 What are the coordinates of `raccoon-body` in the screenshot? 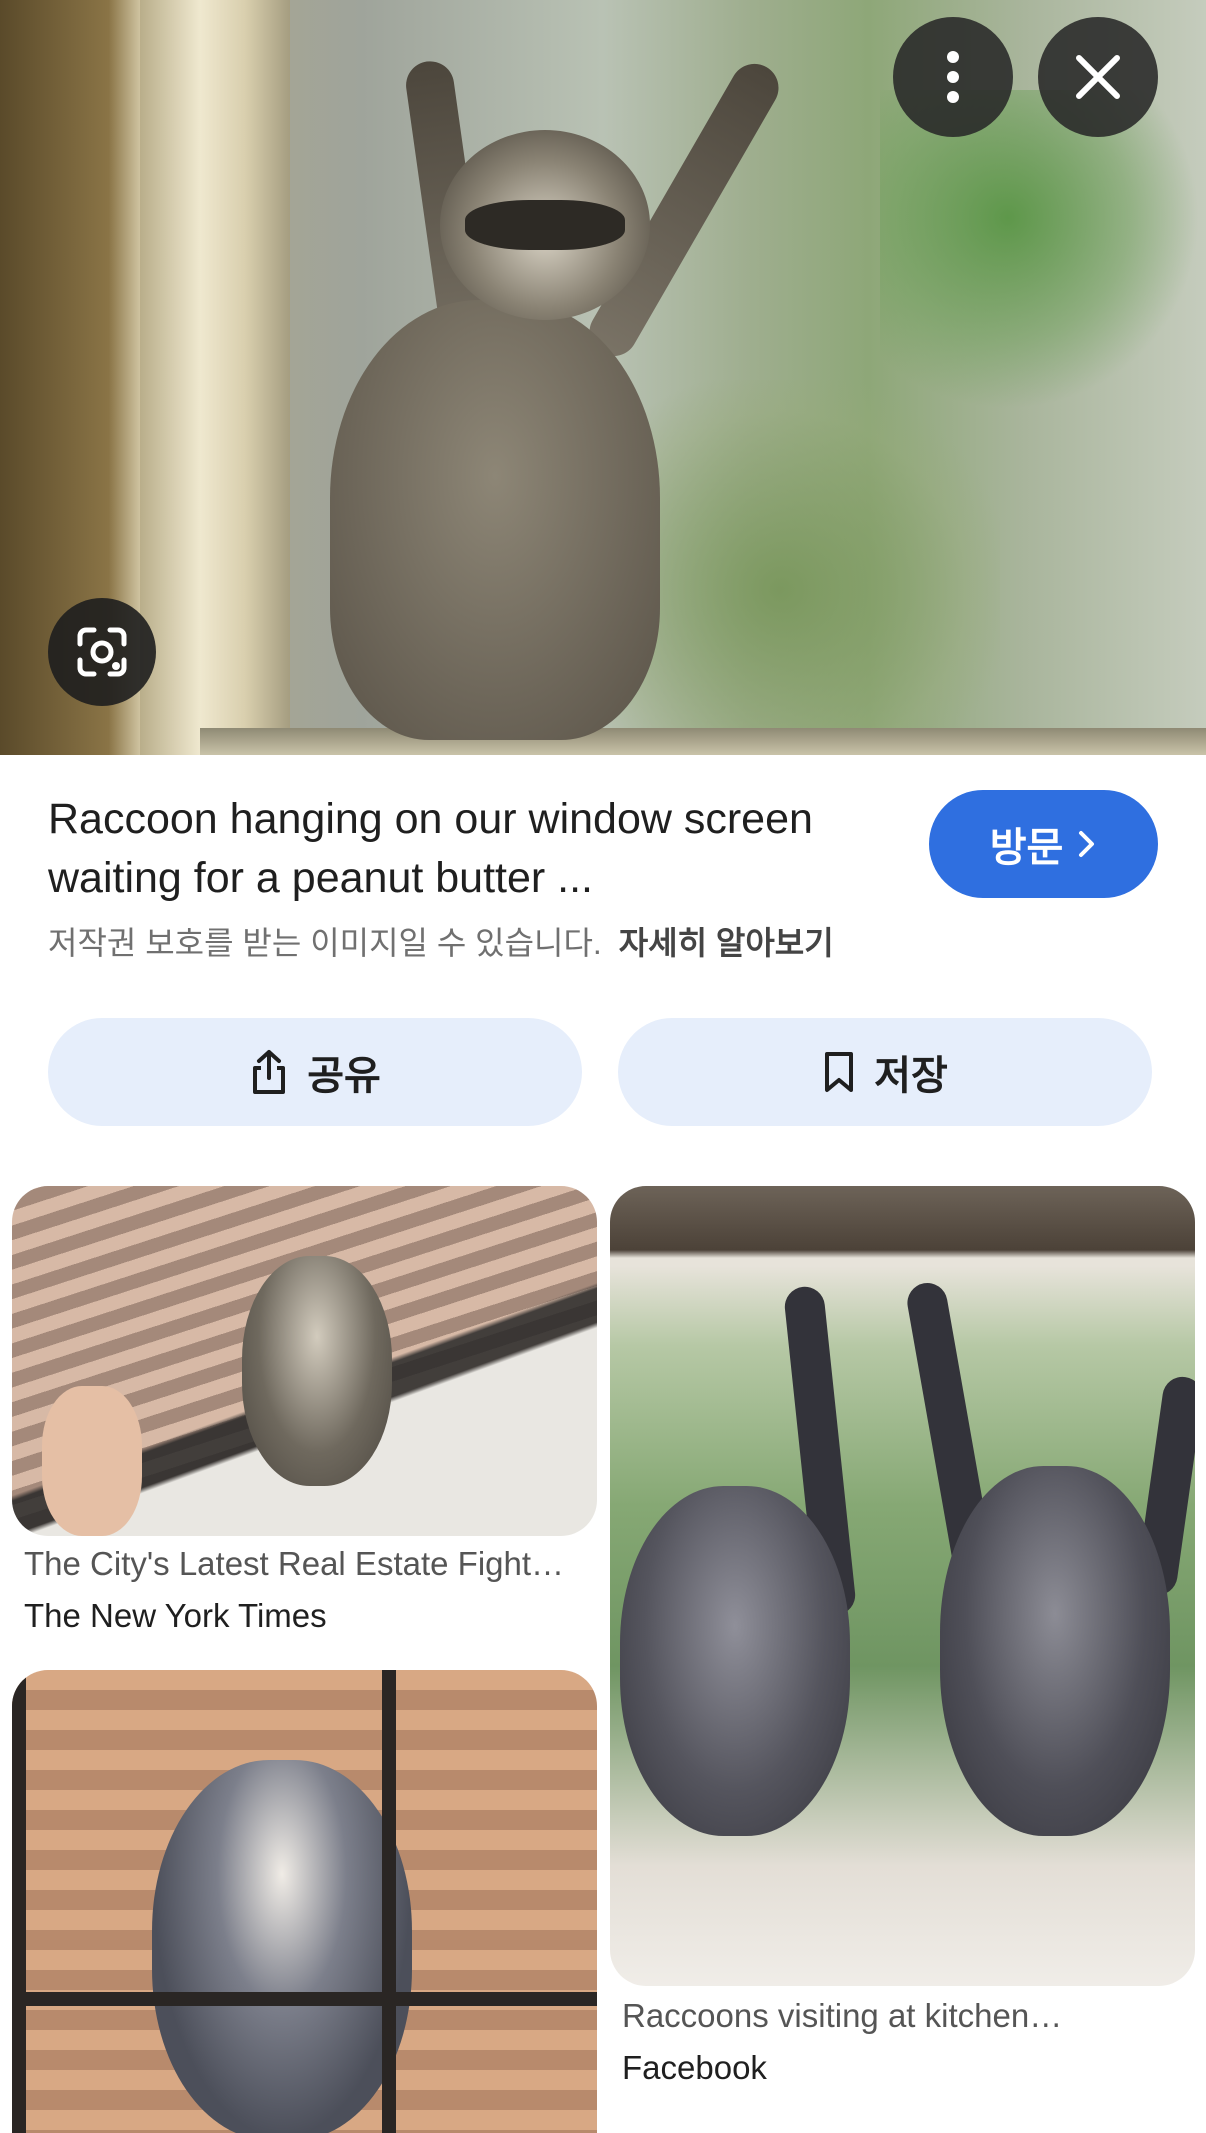 It's located at (495, 520).